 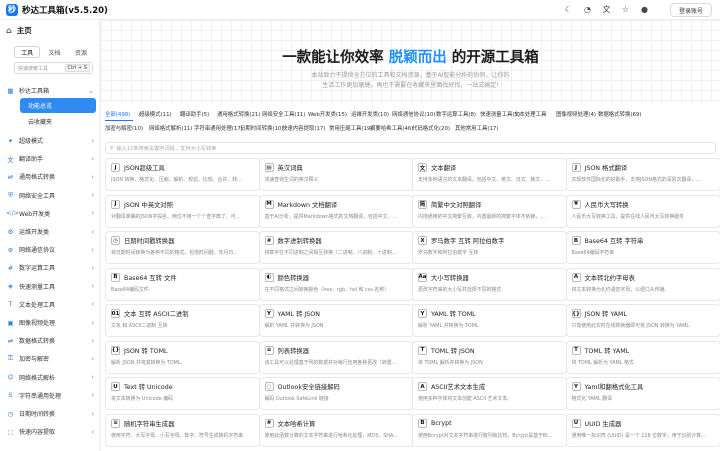 What do you see at coordinates (182, 393) in the screenshot?
I see `tool-card: U Text 转 Unicode 将文本转换为 Unicode 编码` at bounding box center [182, 393].